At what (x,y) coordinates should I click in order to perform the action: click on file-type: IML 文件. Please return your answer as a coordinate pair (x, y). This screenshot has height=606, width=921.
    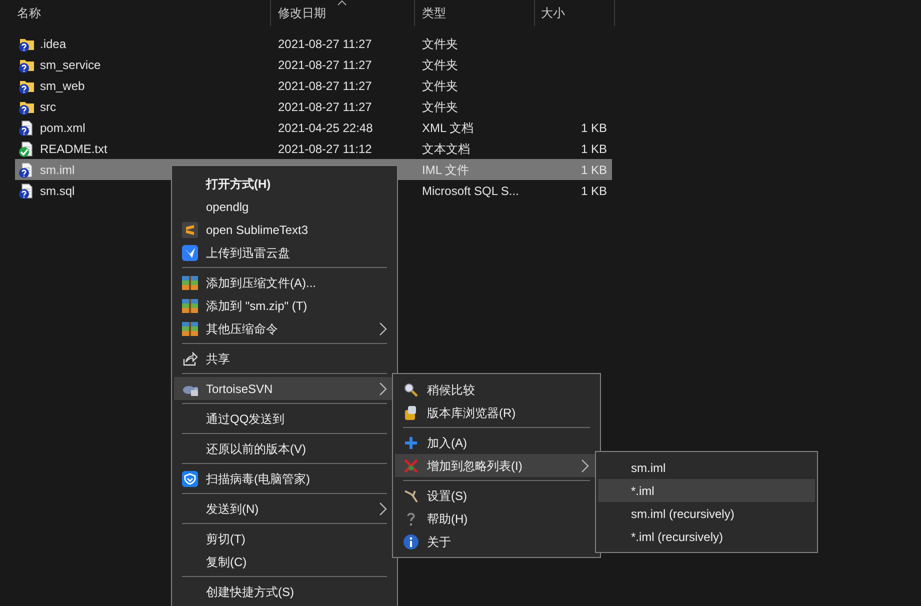
    Looking at the image, I should click on (445, 170).